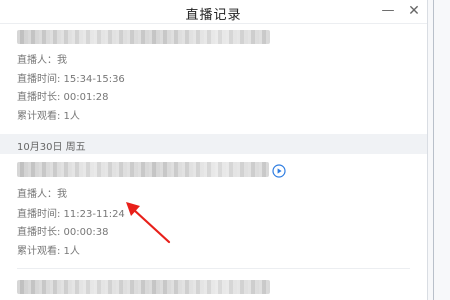 Image resolution: width=450 pixels, height=300 pixels. I want to click on window-title: 直播记录, so click(213, 15).